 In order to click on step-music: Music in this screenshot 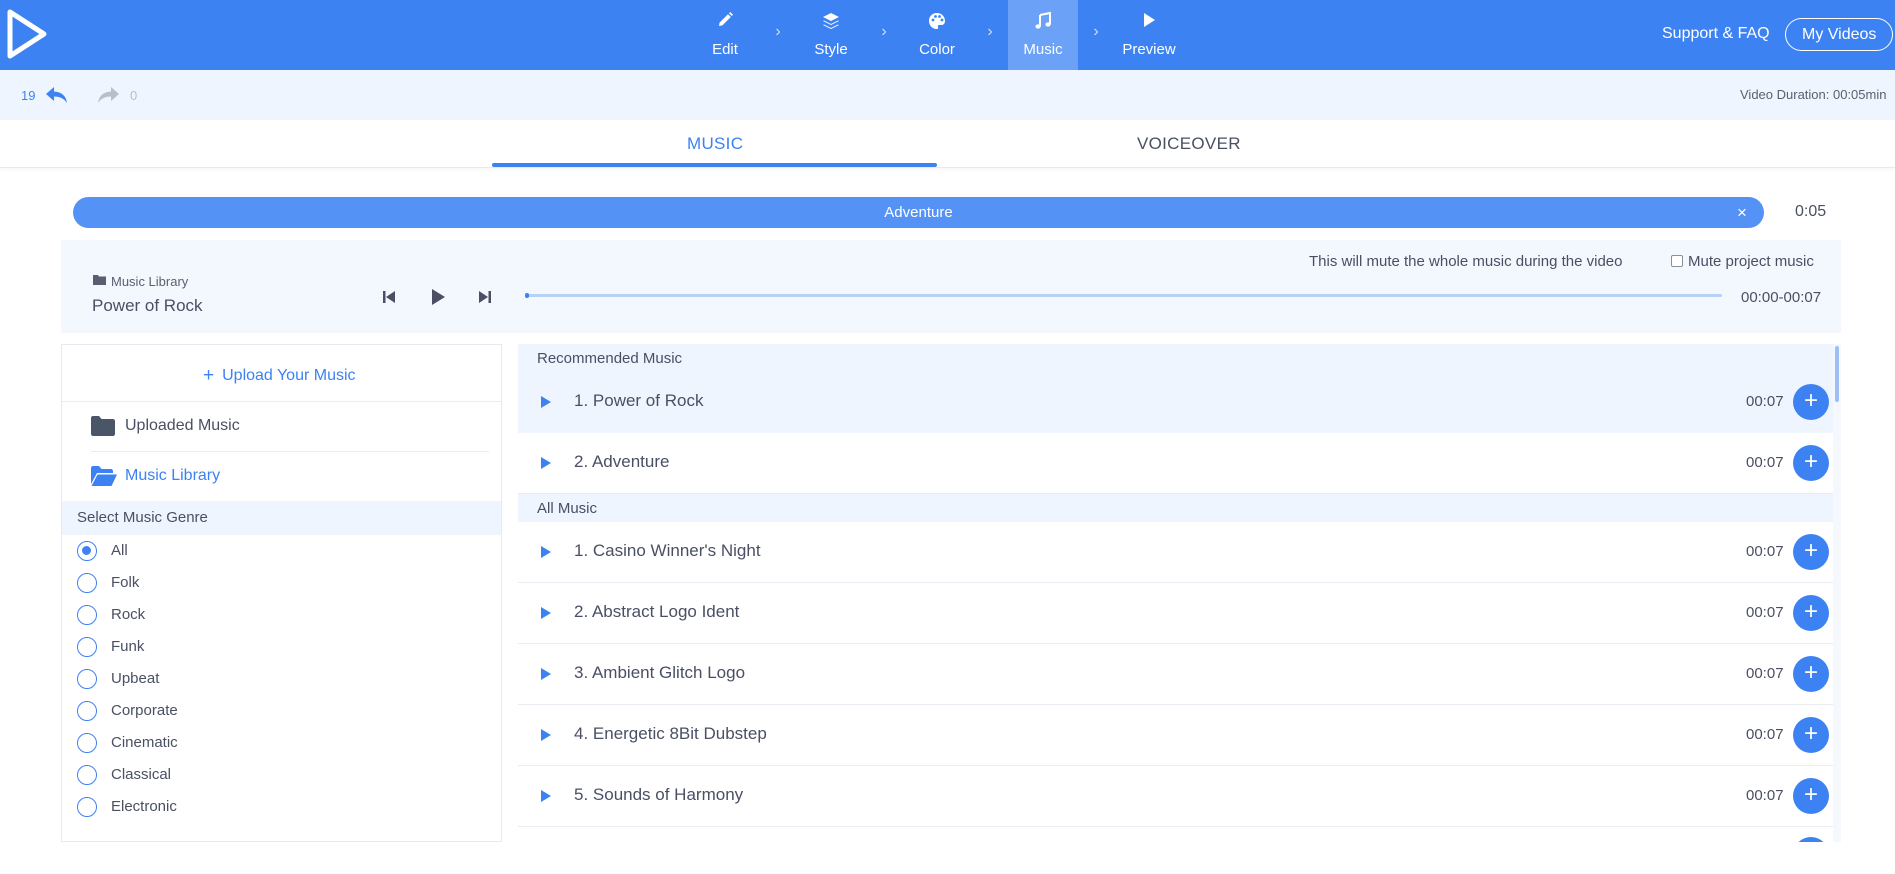, I will do `click(1043, 35)`.